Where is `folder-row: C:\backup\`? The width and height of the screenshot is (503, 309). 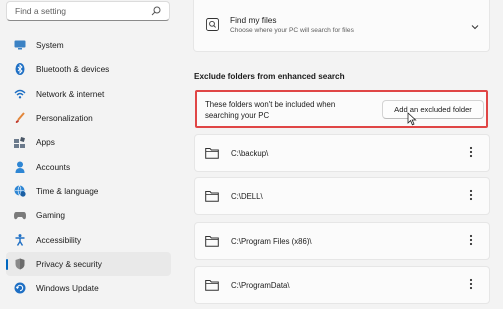 folder-row: C:\backup\ is located at coordinates (342, 153).